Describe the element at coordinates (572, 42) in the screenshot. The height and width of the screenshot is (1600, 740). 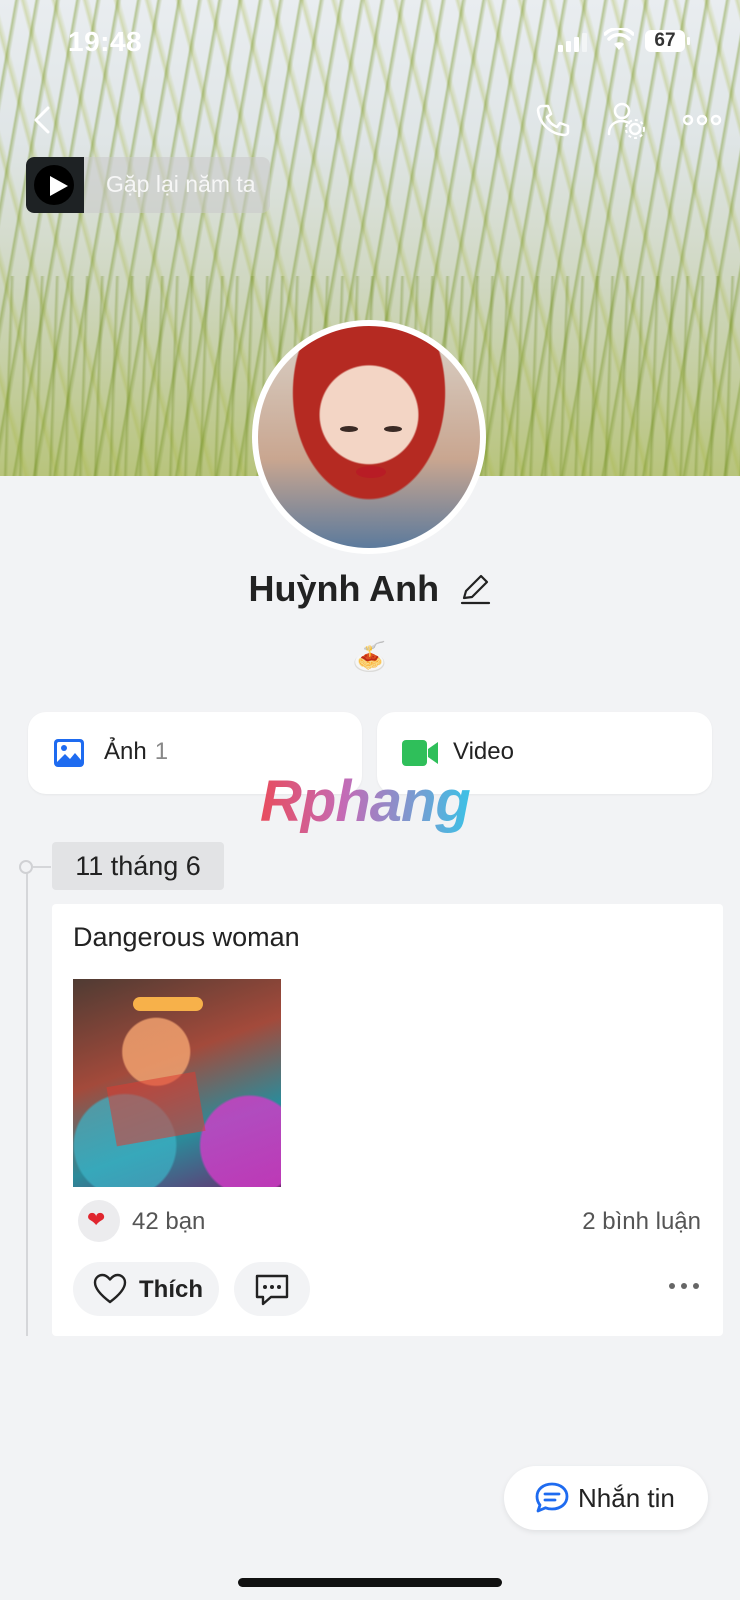
I see `signal-icon` at that location.